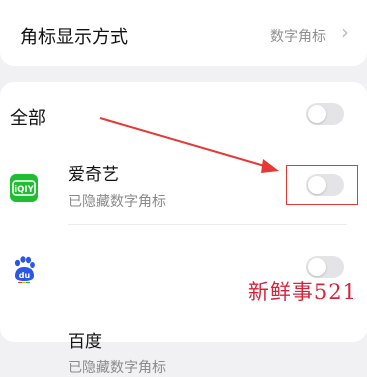  I want to click on app-status-baidu: 已隐藏数字角标, so click(117, 368).